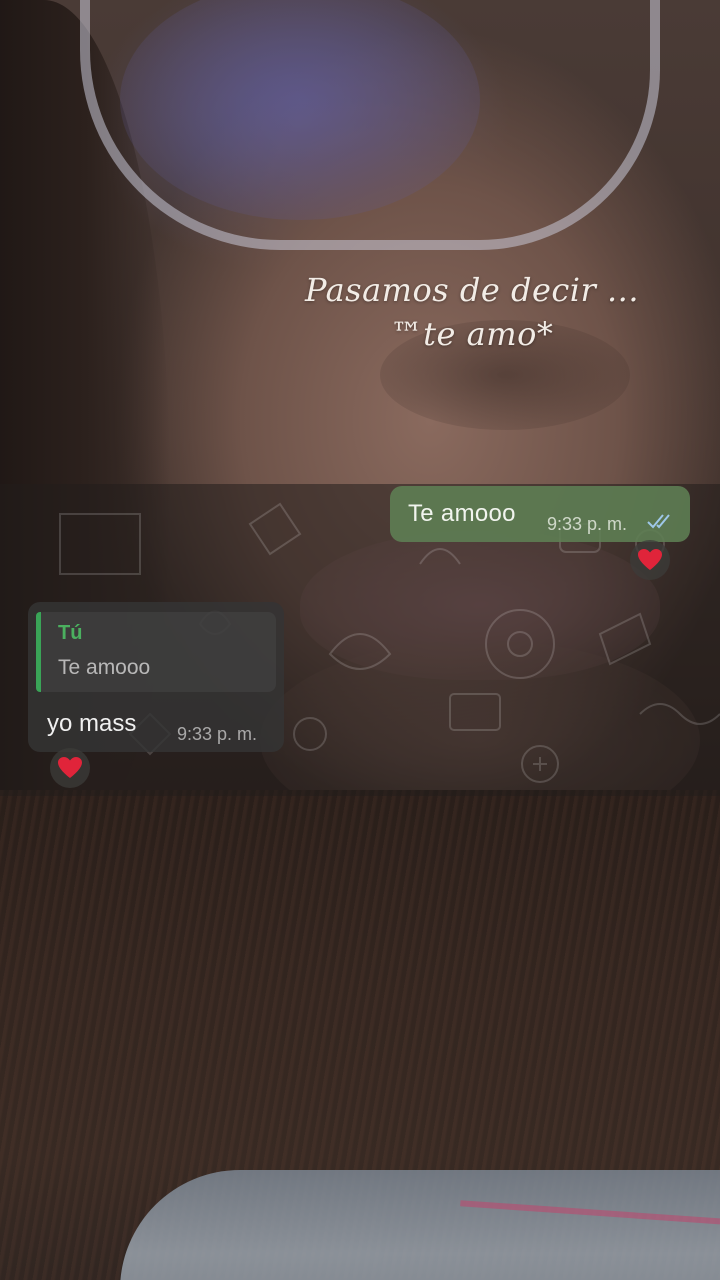  I want to click on quoted-reply: Tú Te amooo, so click(156, 652).